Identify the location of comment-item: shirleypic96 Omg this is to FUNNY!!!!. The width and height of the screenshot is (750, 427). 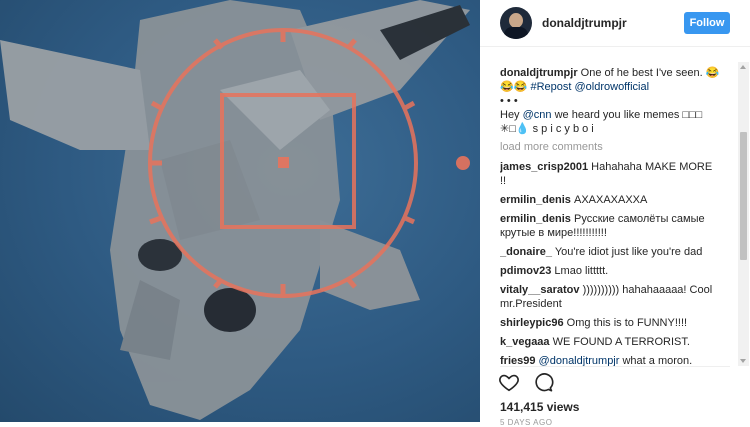
(610, 323).